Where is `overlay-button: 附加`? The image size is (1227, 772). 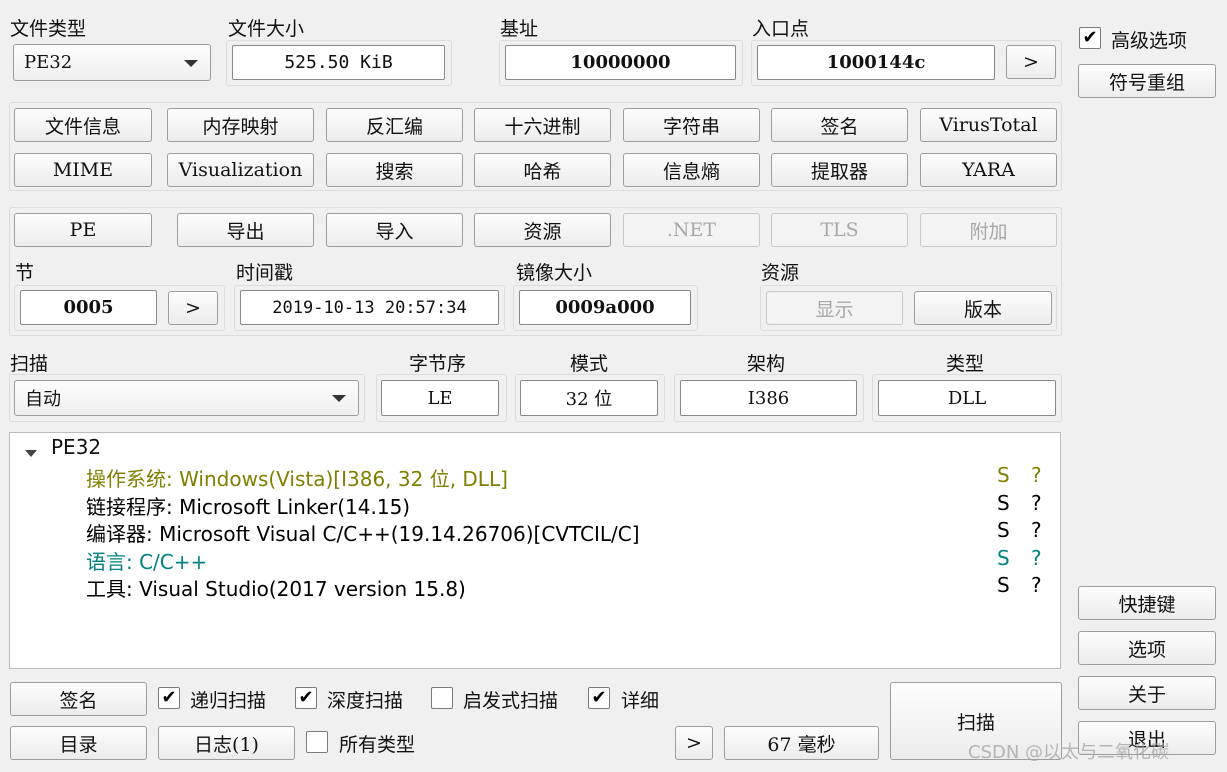
overlay-button: 附加 is located at coordinates (988, 230).